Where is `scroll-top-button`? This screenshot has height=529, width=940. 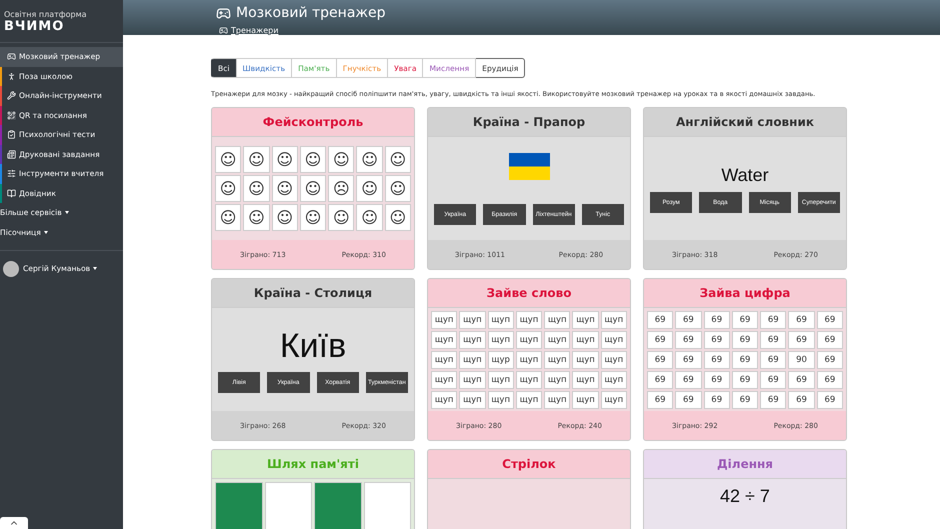
scroll-top-button is located at coordinates (14, 523).